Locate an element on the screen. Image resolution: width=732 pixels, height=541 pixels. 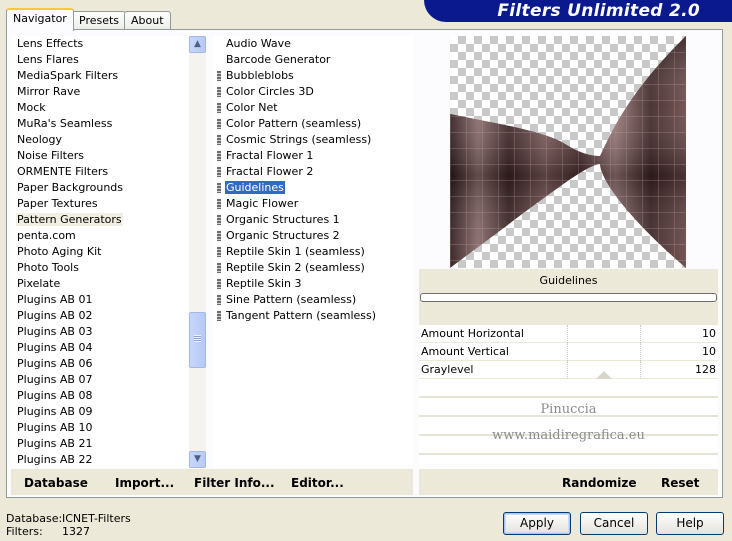
category-item-label: Mock is located at coordinates (31, 107).